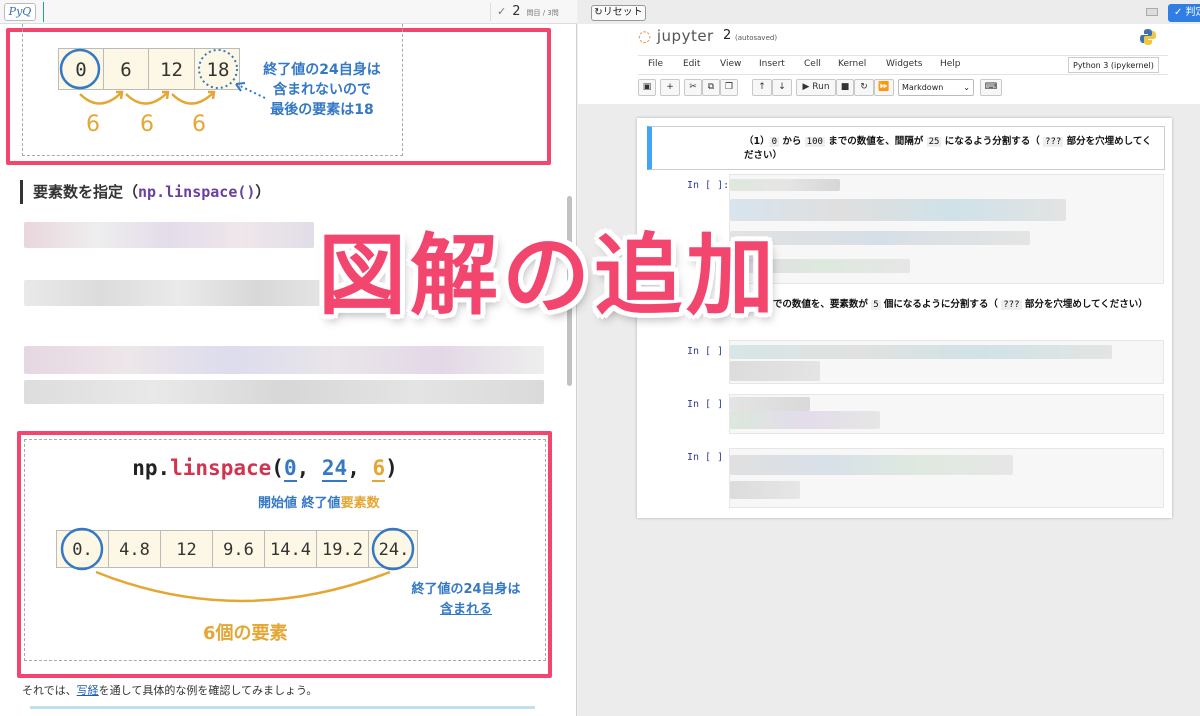 The image size is (1200, 716). I want to click on start-circle, so click(80, 69).